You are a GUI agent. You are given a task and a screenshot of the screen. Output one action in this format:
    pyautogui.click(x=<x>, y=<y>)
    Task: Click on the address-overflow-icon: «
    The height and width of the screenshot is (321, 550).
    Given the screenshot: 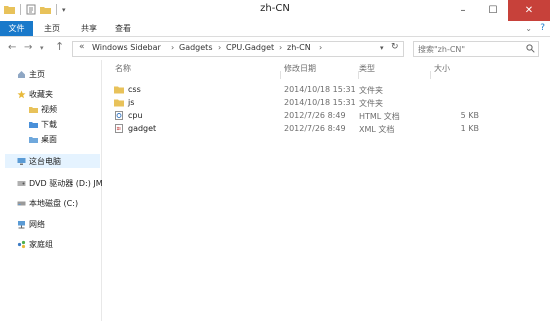 What is the action you would take?
    pyautogui.click(x=82, y=47)
    